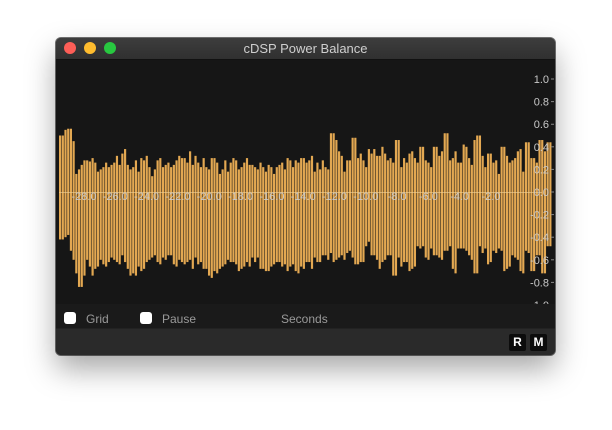  I want to click on y-tick-label: 1.0, so click(541, 80).